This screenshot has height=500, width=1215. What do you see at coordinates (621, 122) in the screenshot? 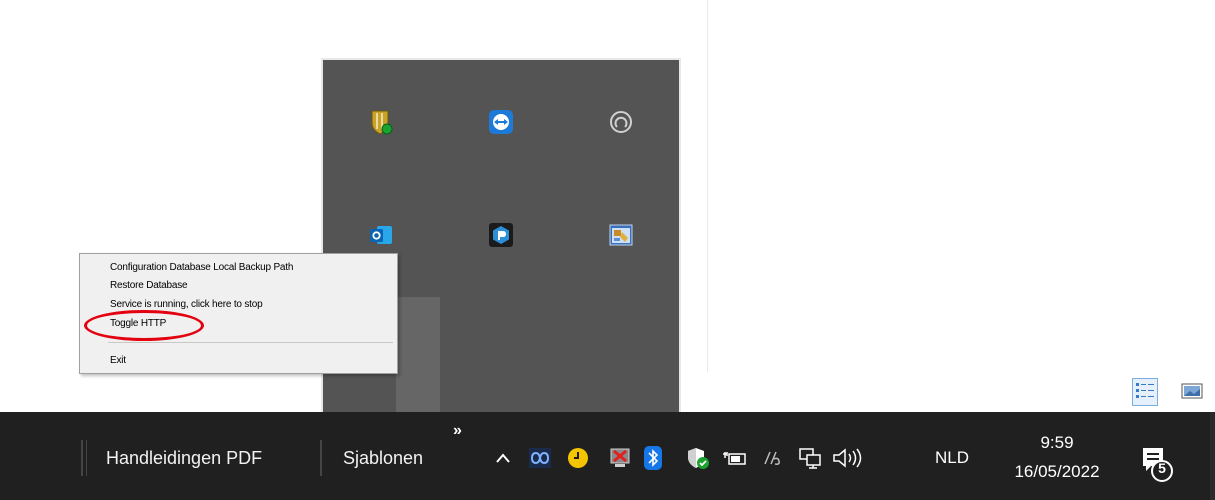
I see `sync-ring-icon` at bounding box center [621, 122].